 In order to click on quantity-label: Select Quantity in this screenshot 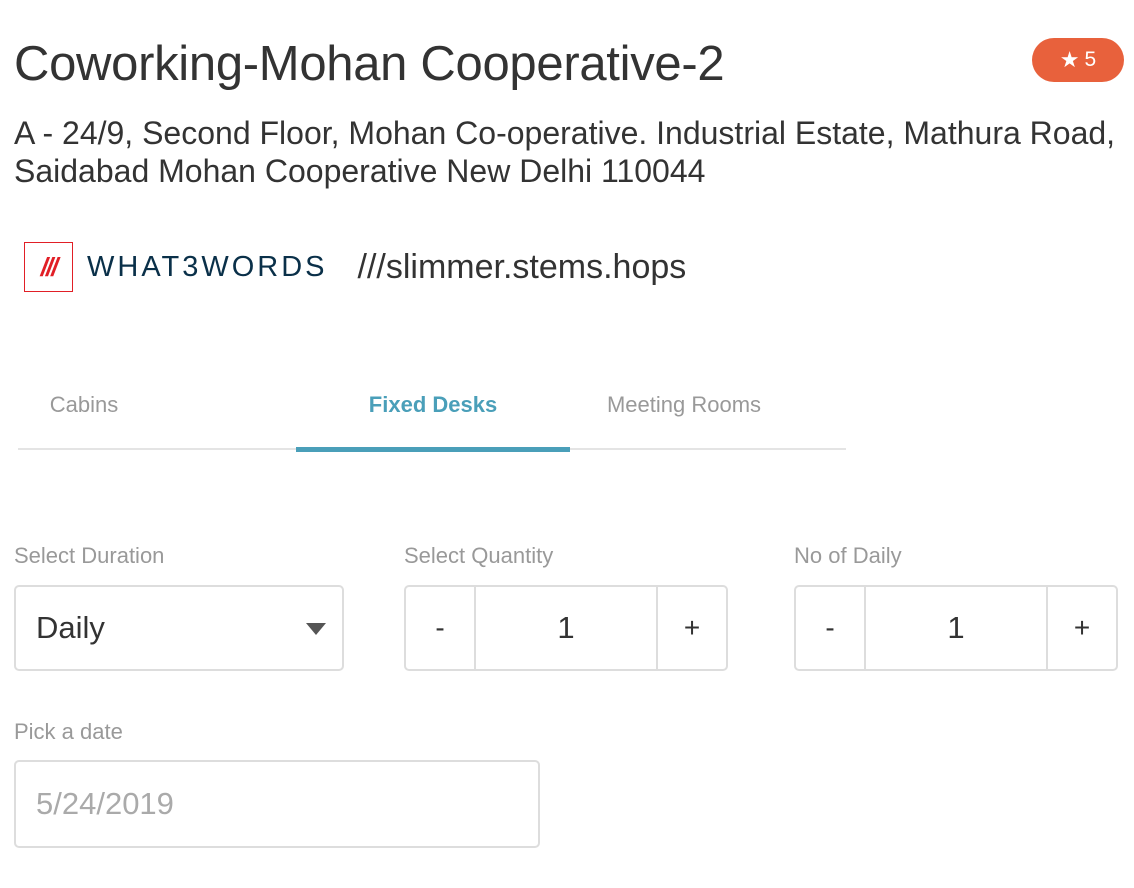, I will do `click(479, 555)`.